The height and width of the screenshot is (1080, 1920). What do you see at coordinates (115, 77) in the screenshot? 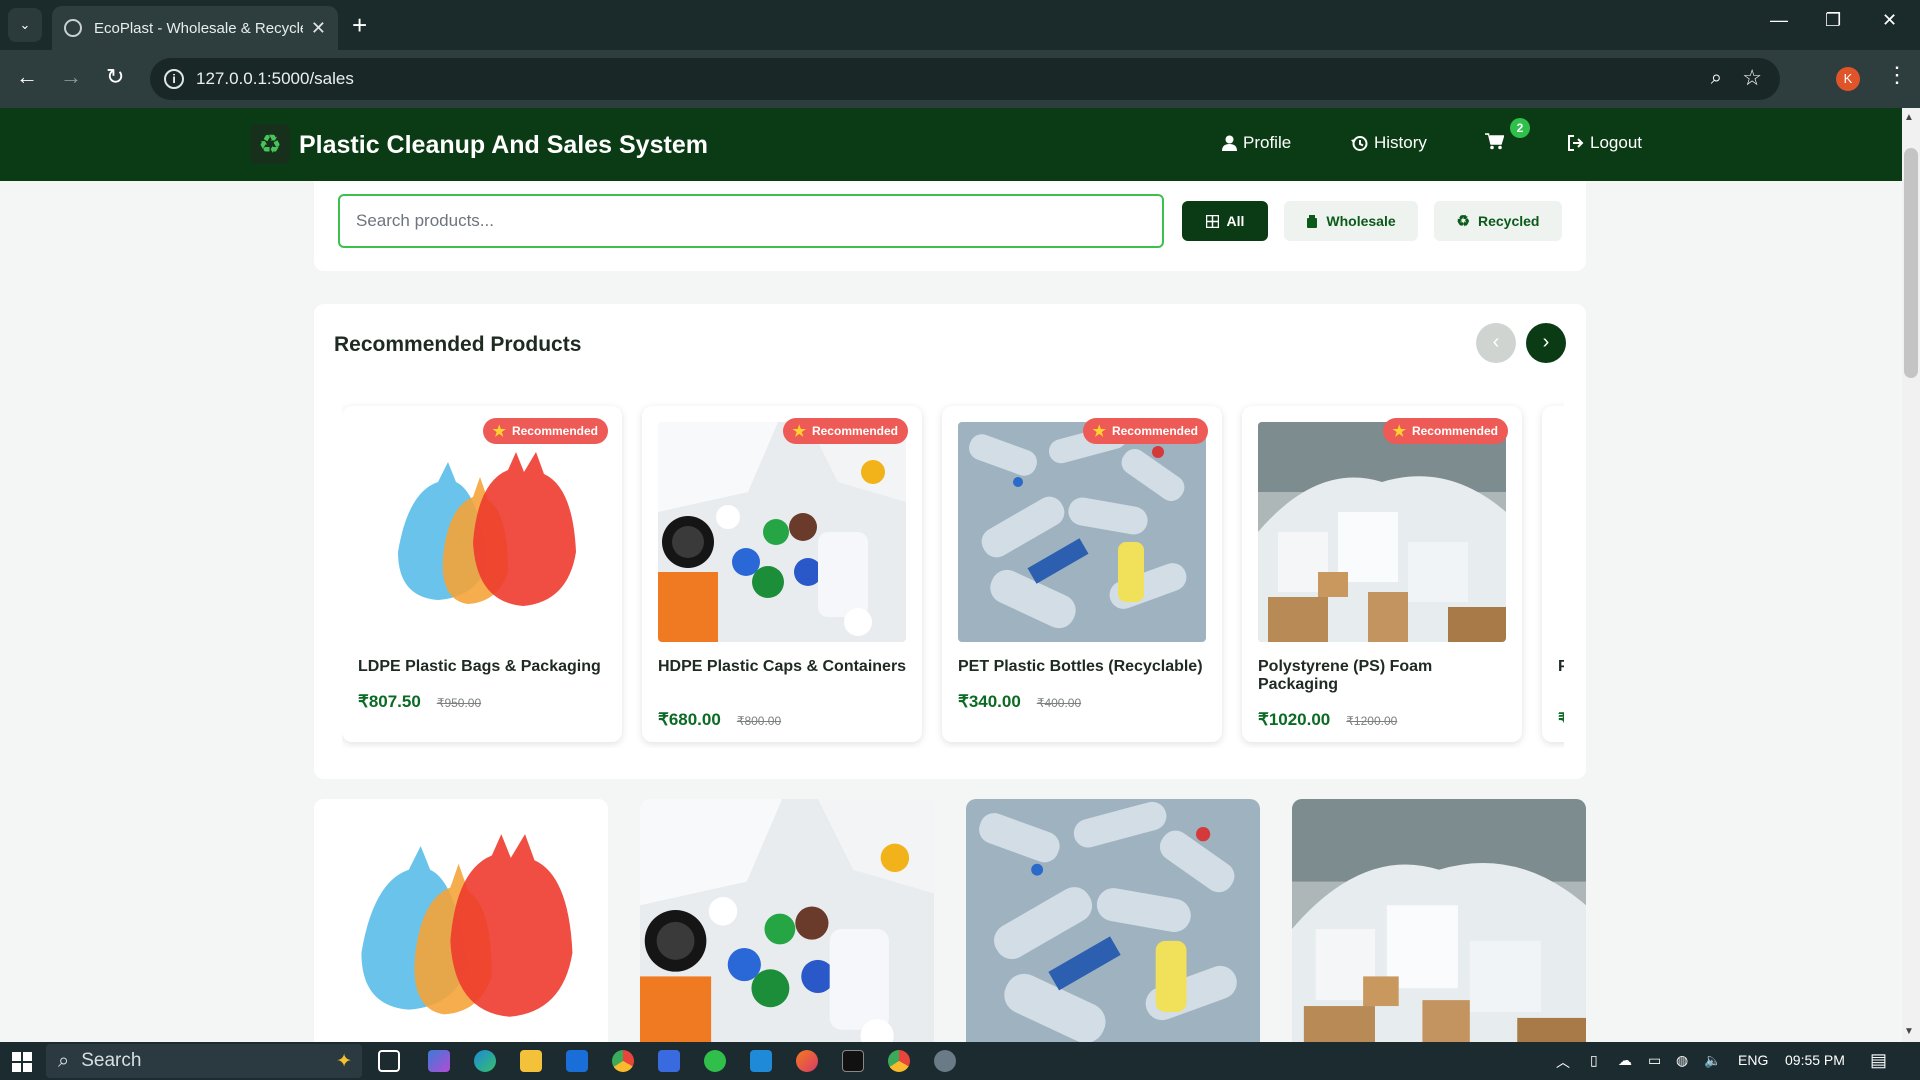
I see `reload-button: ↻` at bounding box center [115, 77].